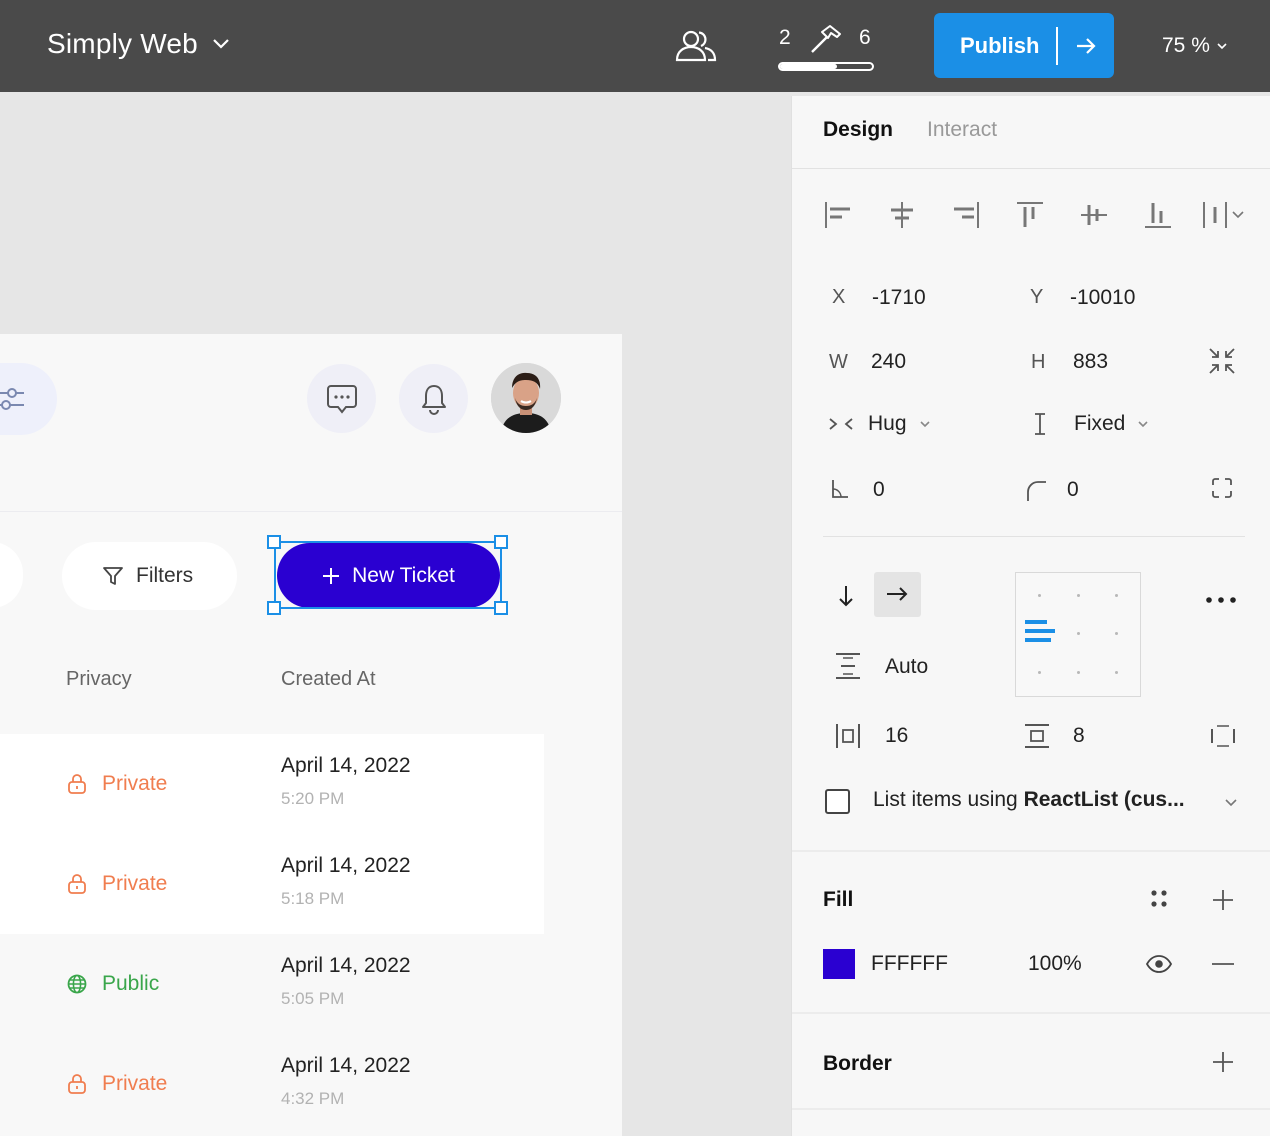  Describe the element at coordinates (858, 130) in the screenshot. I see `tab-design: Design` at that location.